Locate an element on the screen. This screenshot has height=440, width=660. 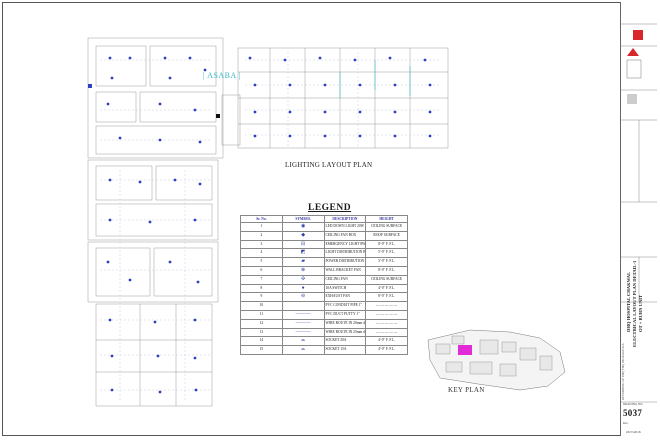
rev-label: Rev. is located at coordinates (626, 423).